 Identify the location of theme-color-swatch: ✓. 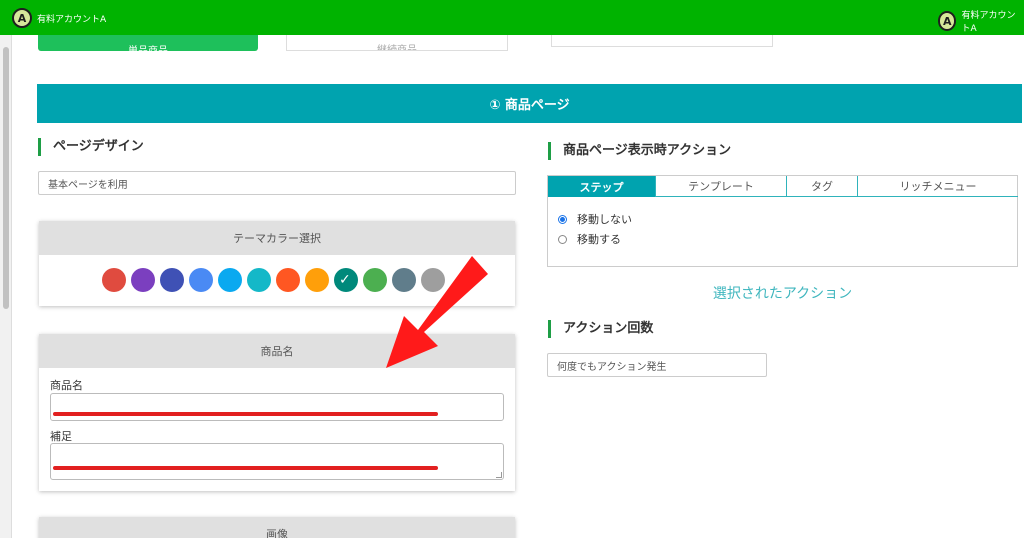
(346, 280).